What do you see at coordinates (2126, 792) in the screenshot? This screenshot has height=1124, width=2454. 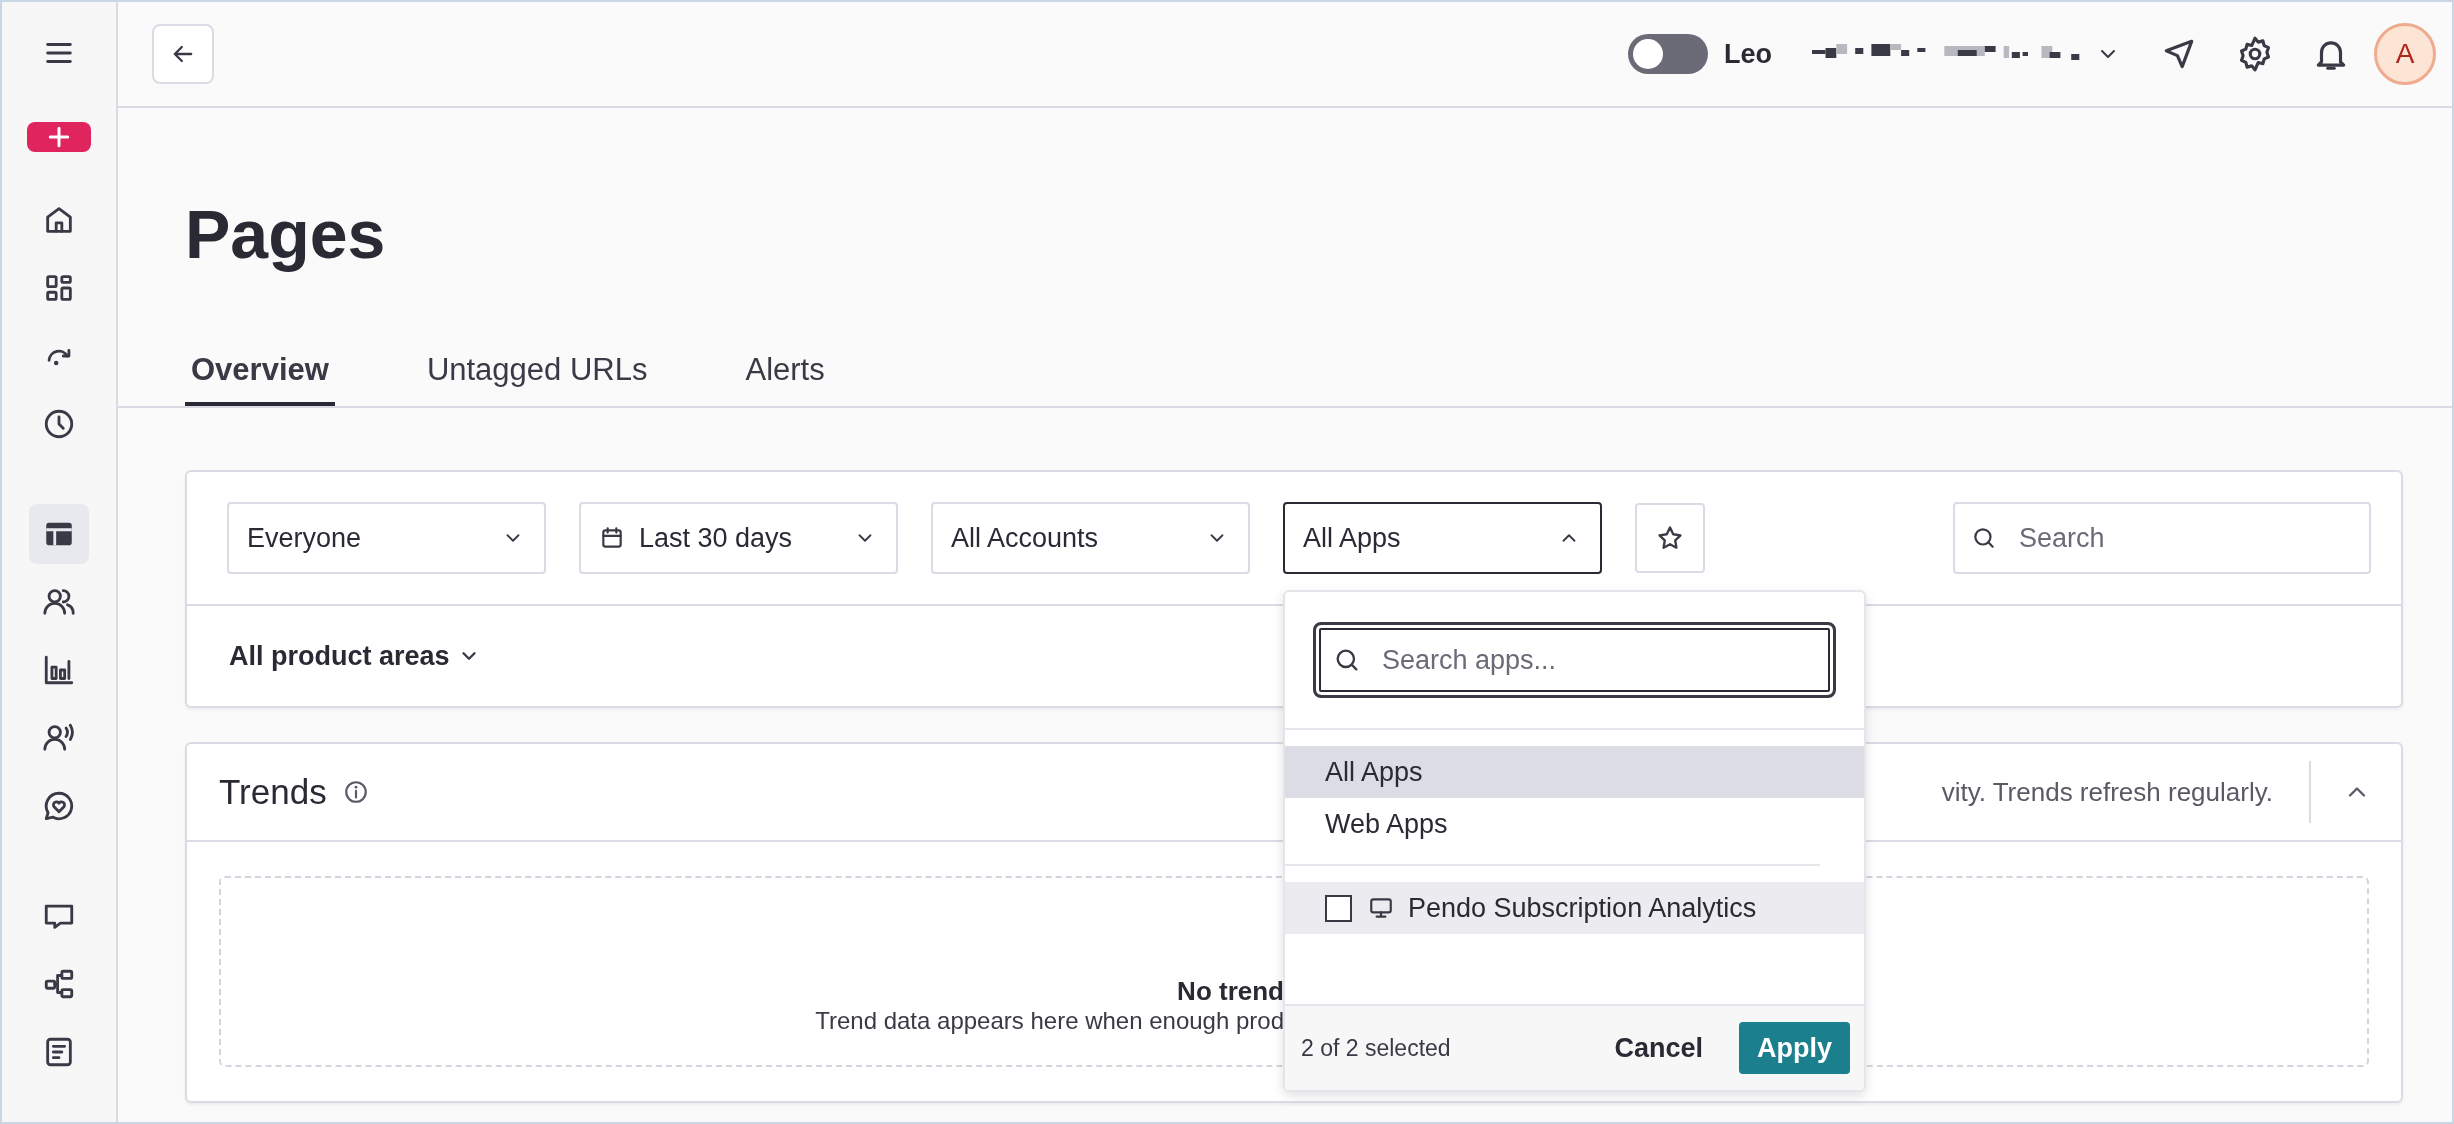 I see `section-description: vity. Trends refresh regularly.` at bounding box center [2126, 792].